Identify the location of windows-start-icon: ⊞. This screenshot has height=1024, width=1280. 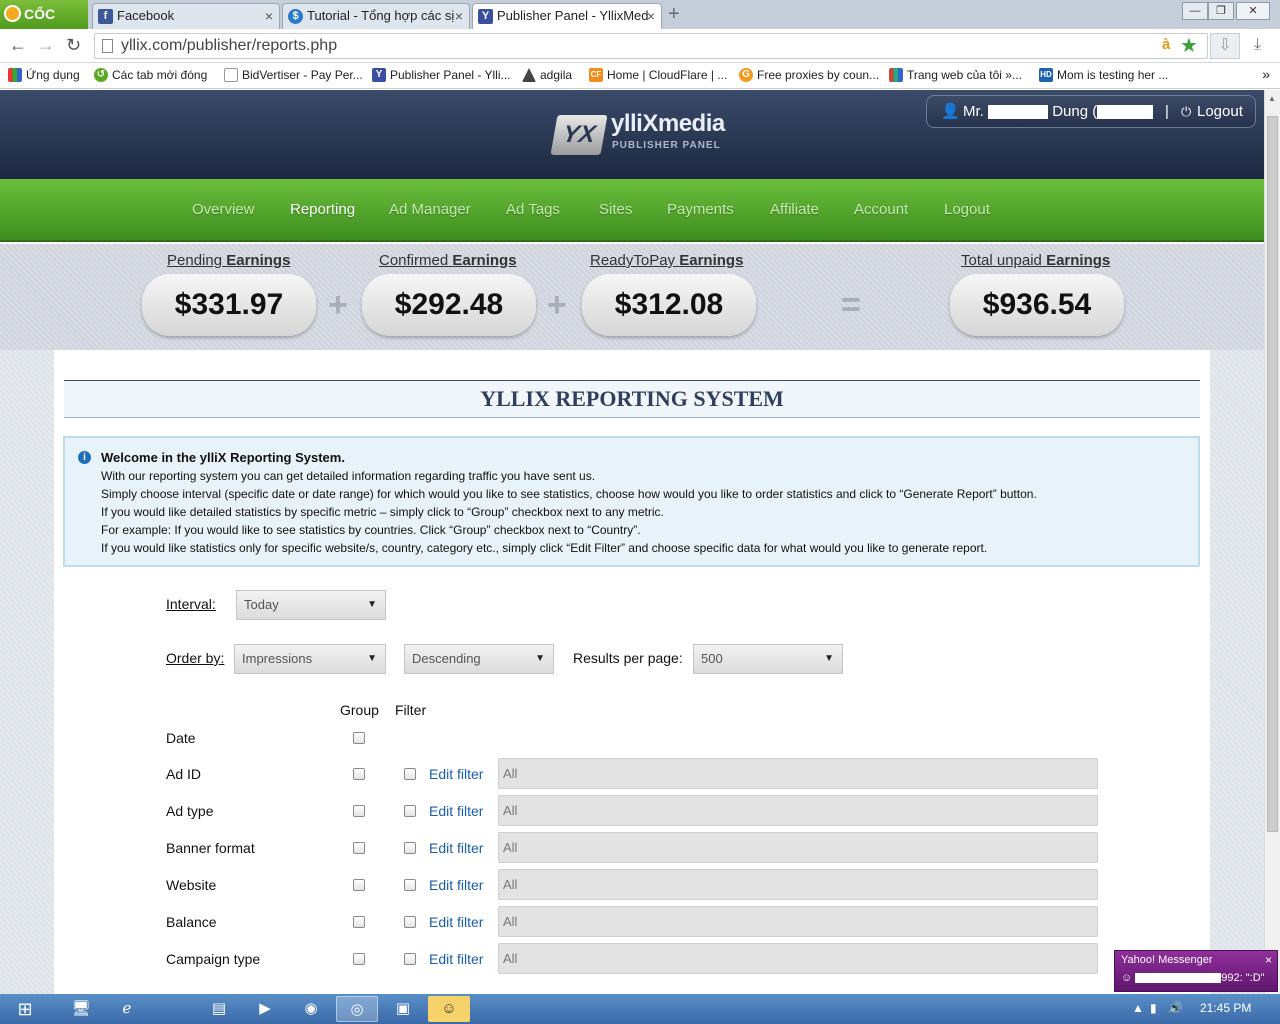
(25, 1009).